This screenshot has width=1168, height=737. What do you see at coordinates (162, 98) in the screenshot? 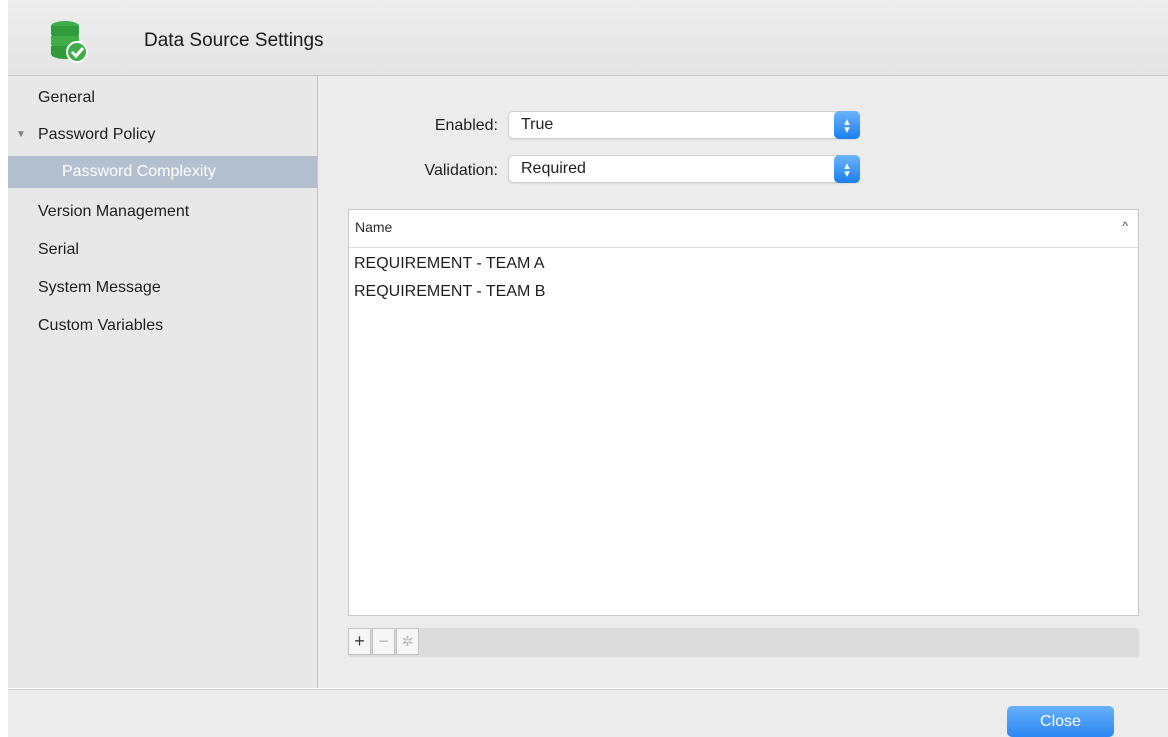
I see `sidebar-item-general: General` at bounding box center [162, 98].